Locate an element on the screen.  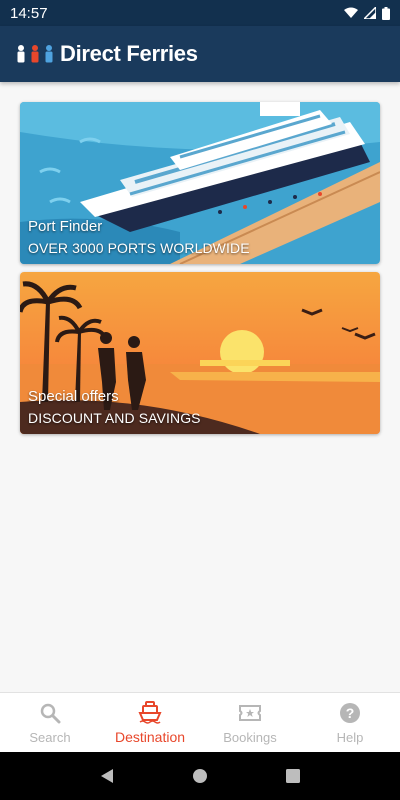
nav-item-bookings: Bookings is located at coordinates (250, 722).